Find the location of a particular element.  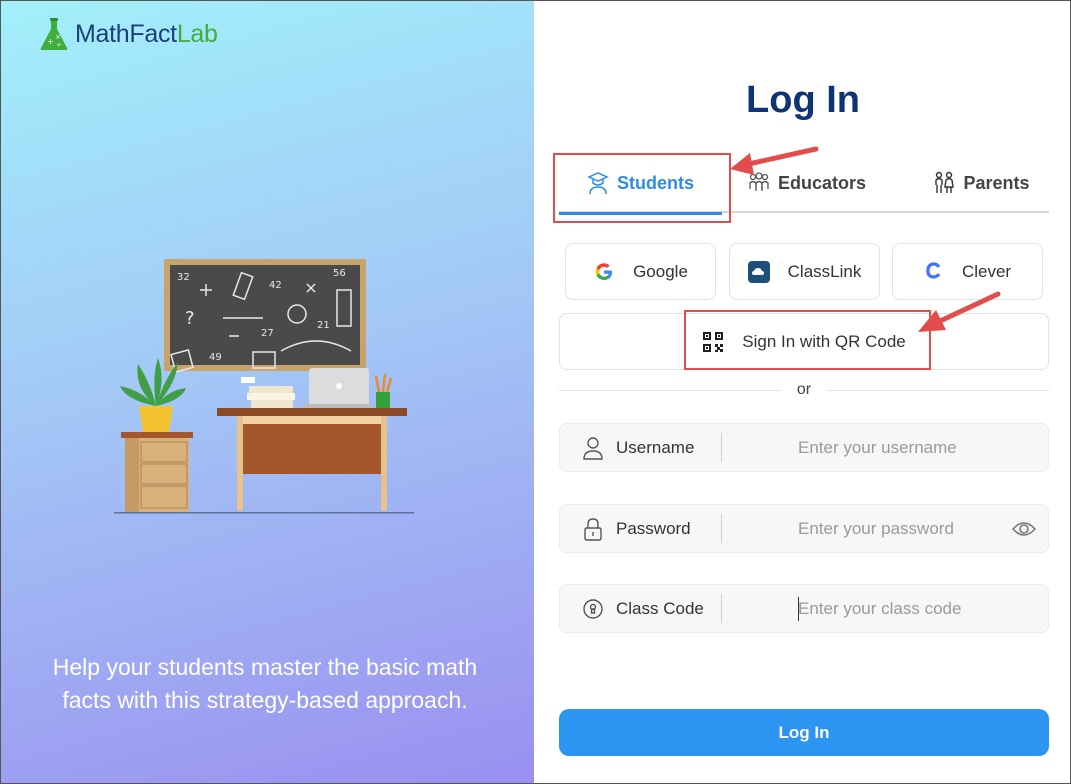

class-code-divider is located at coordinates (721, 608).